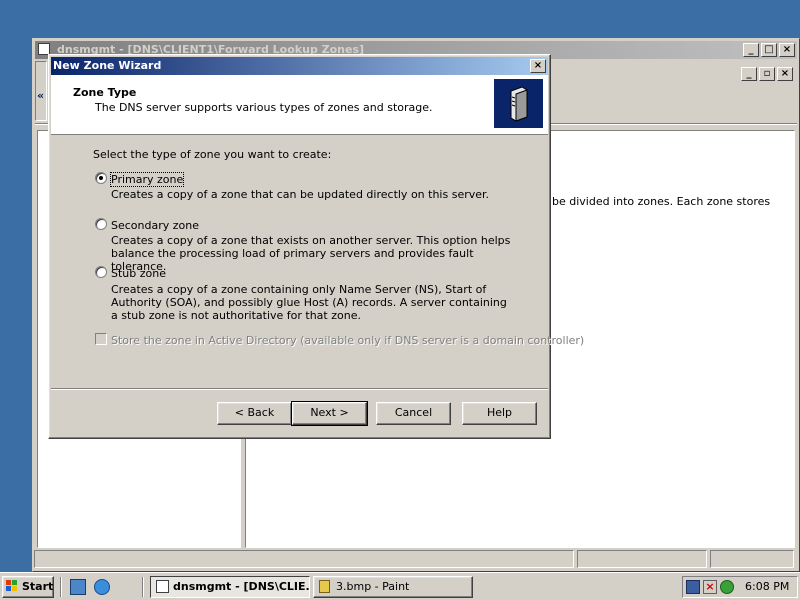 This screenshot has width=800, height=600. Describe the element at coordinates (787, 50) in the screenshot. I see `close-button: ×` at that location.